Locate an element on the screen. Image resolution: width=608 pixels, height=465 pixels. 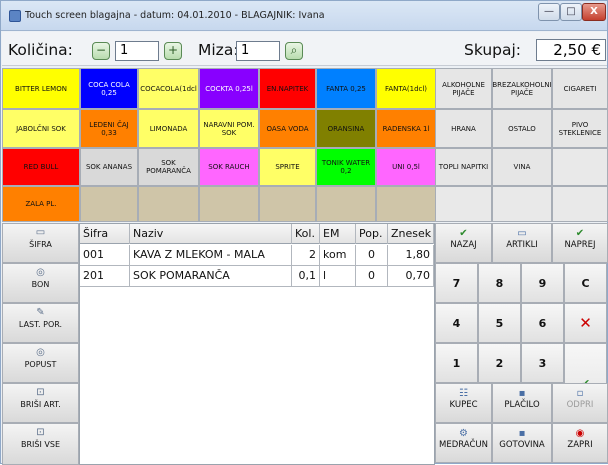
product-label: ZALA PL. is located at coordinates (41, 204).